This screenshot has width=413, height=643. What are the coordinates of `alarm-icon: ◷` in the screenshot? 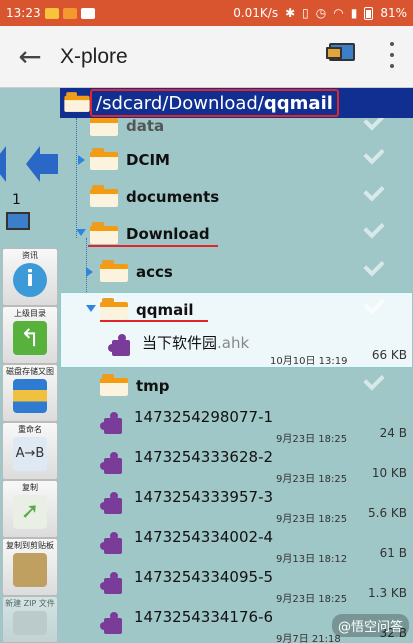 It's located at (321, 13).